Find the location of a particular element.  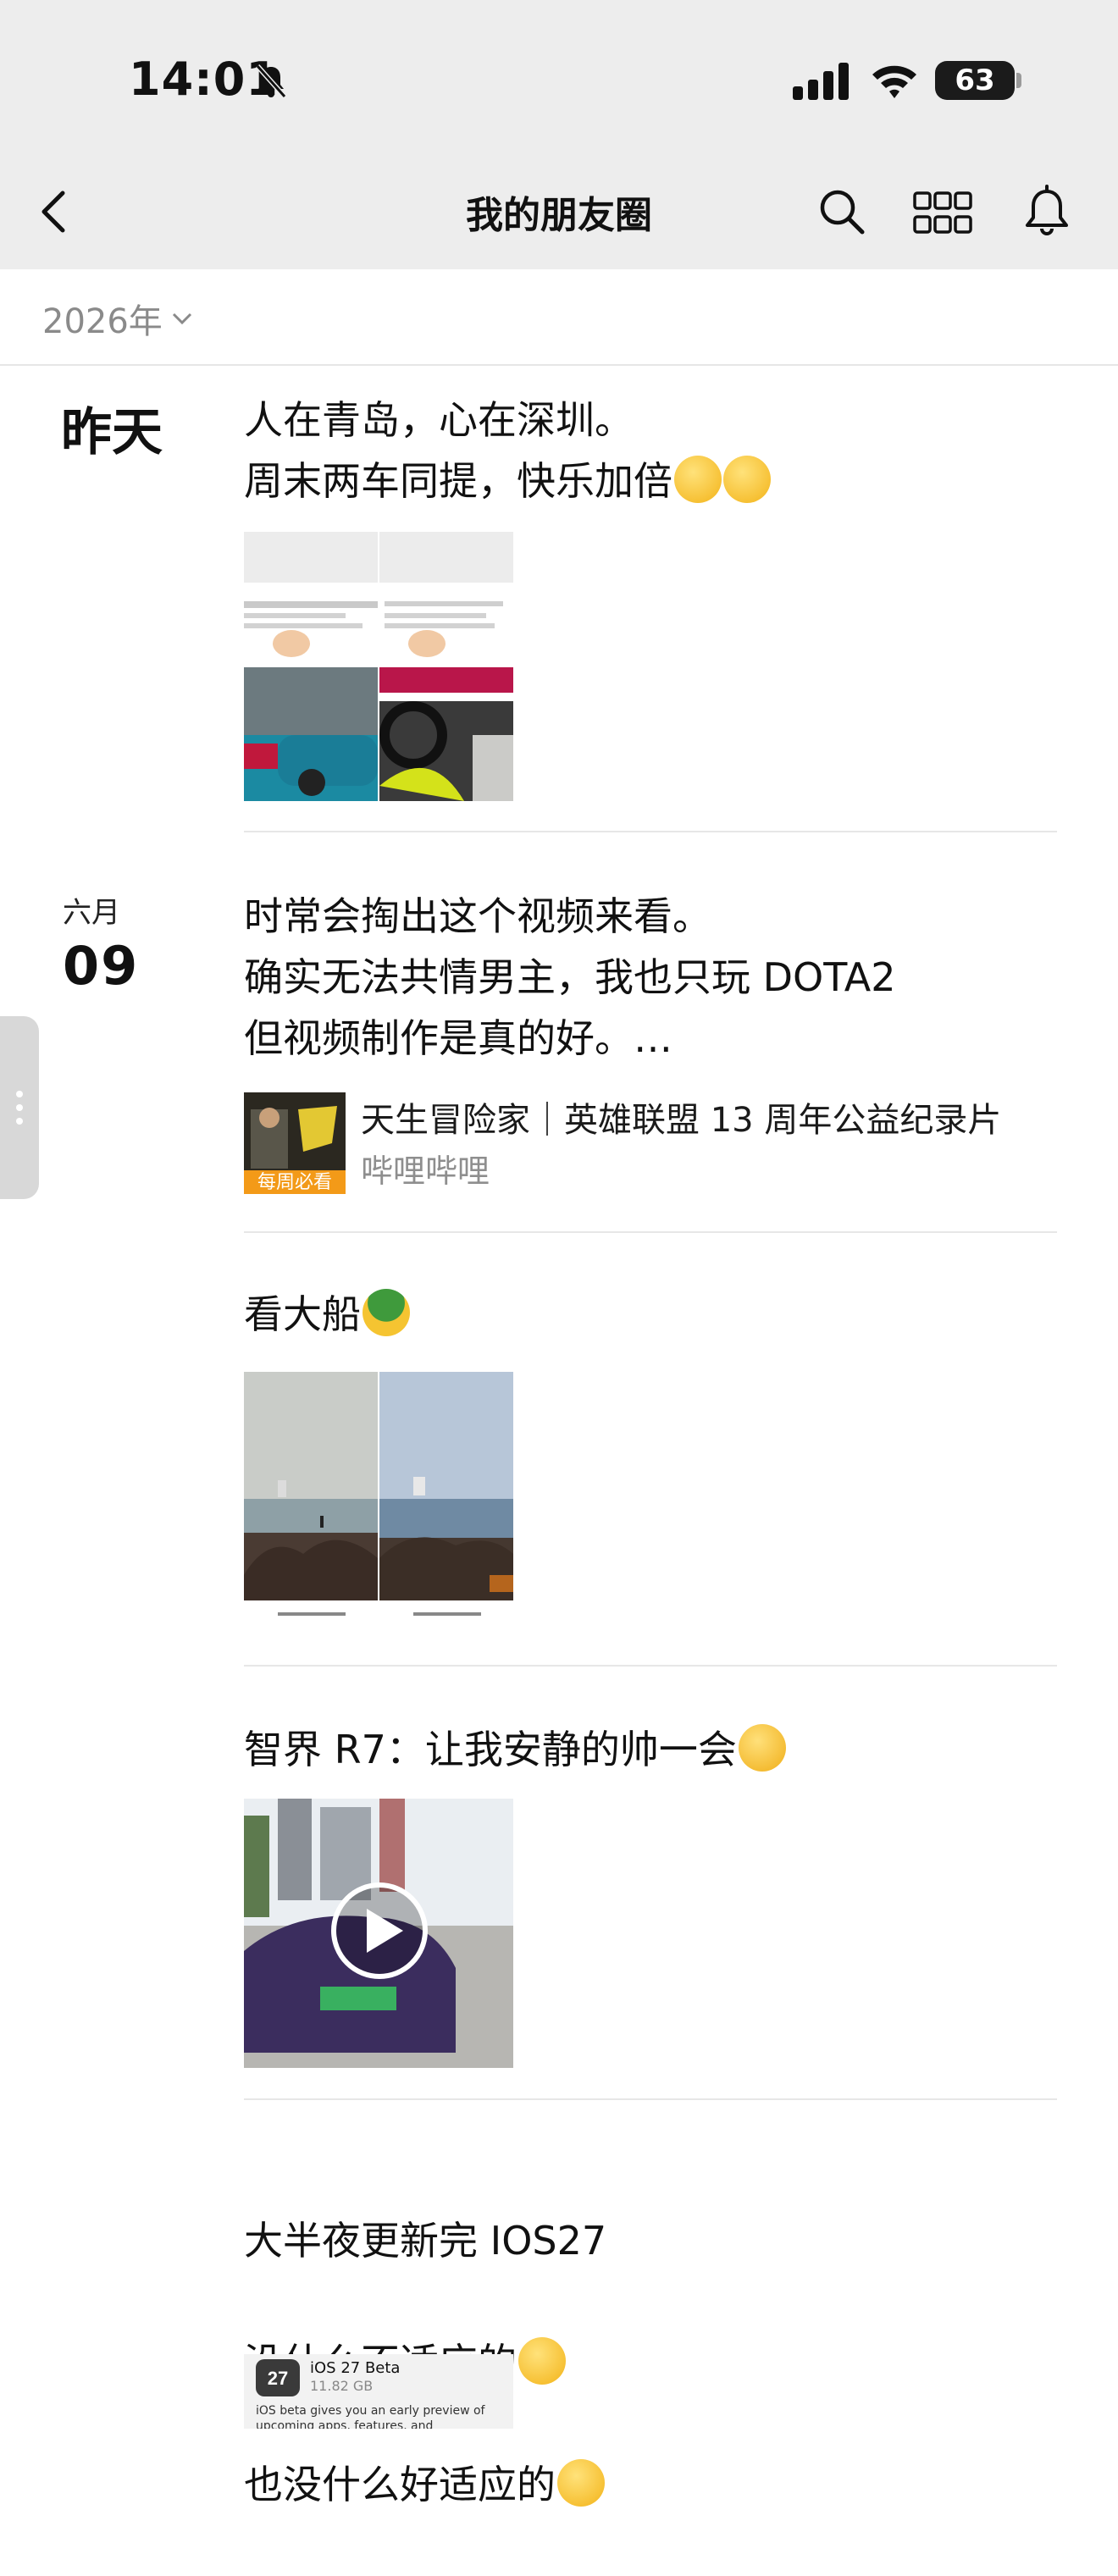

cellular-signal-icon is located at coordinates (821, 81).